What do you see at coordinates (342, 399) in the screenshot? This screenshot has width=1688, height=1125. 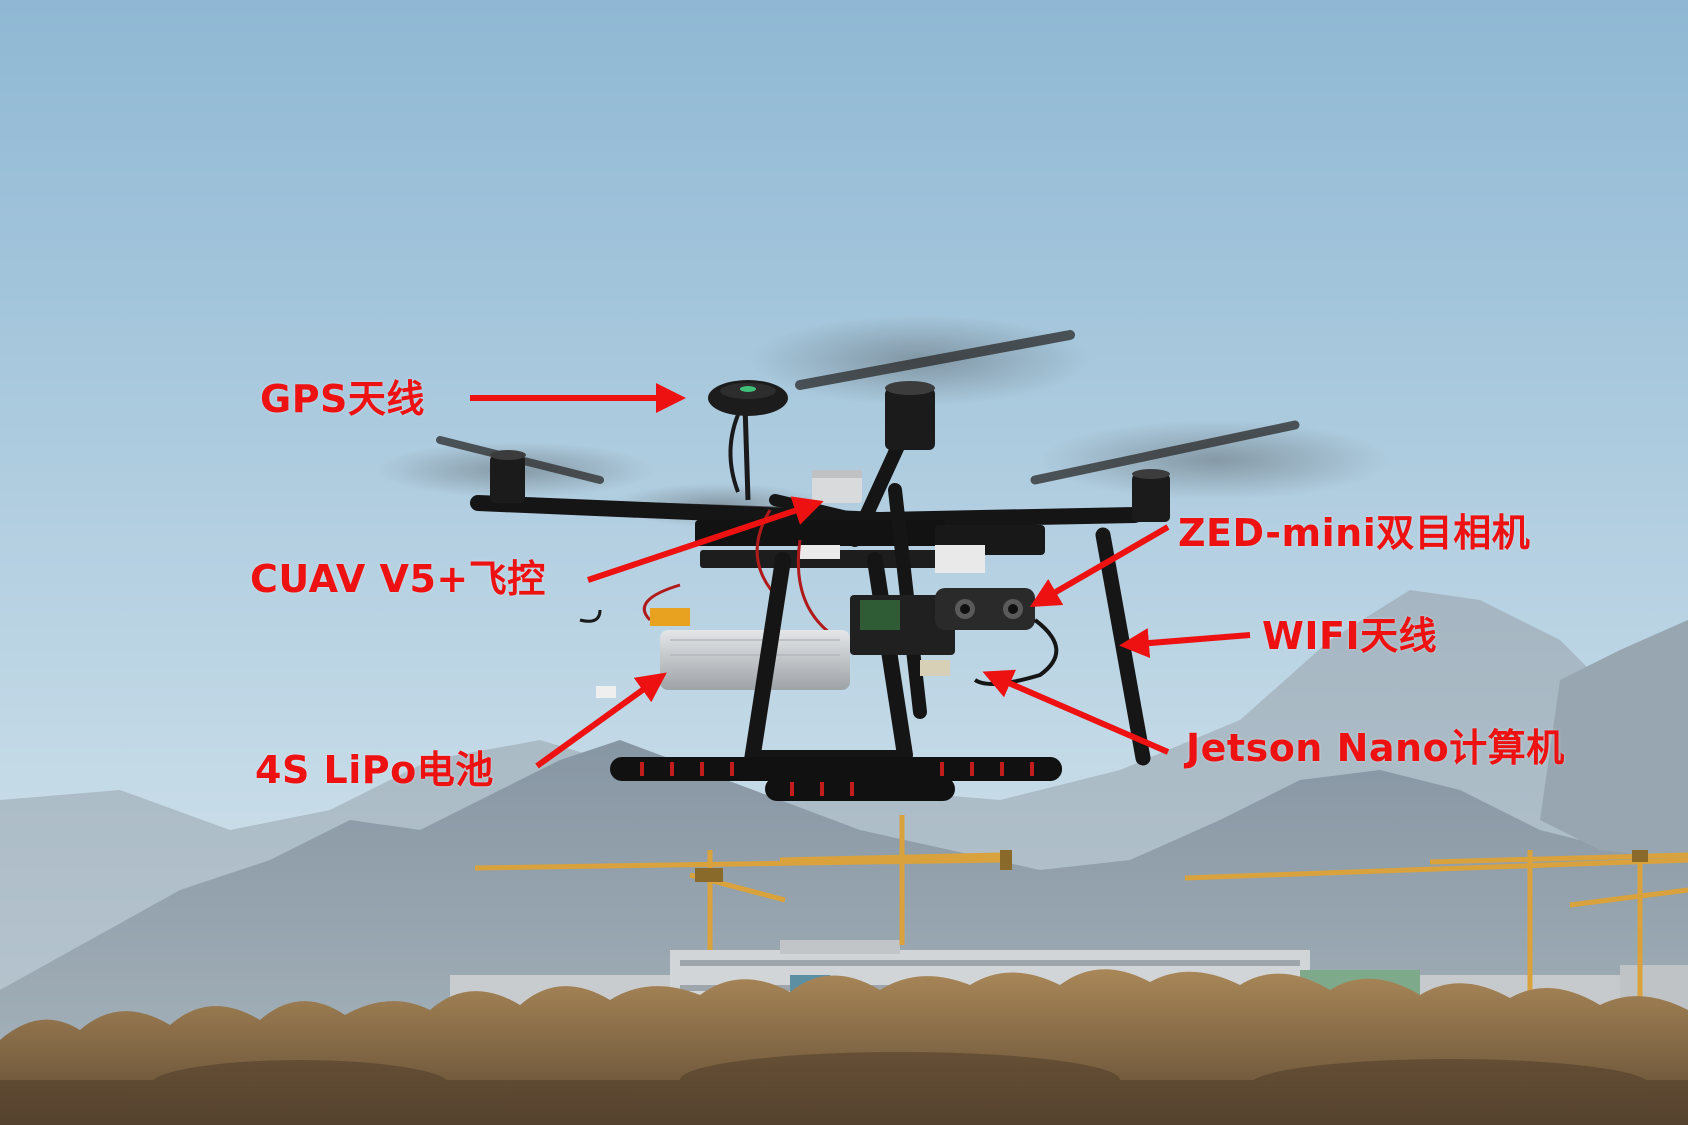 I see `label-gps-antenna: GPS天线` at bounding box center [342, 399].